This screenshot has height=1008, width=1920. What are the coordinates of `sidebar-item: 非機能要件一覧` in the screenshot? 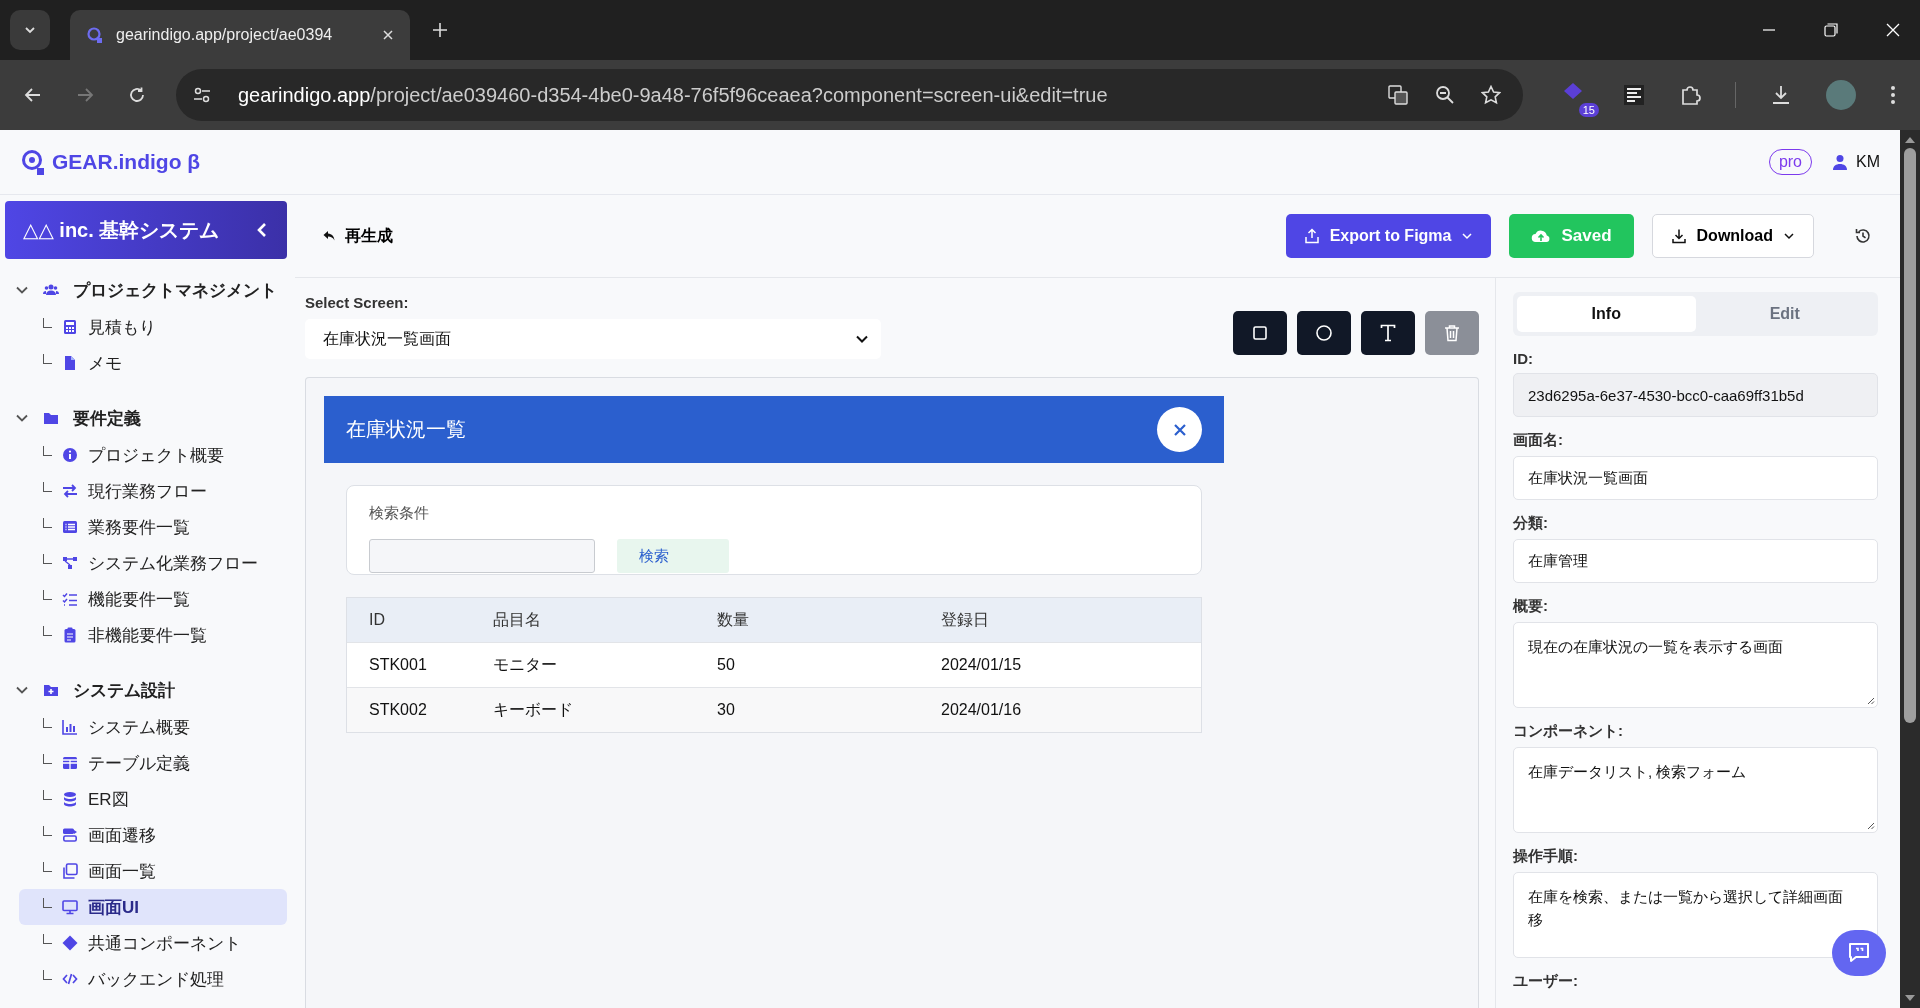 It's located at (153, 635).